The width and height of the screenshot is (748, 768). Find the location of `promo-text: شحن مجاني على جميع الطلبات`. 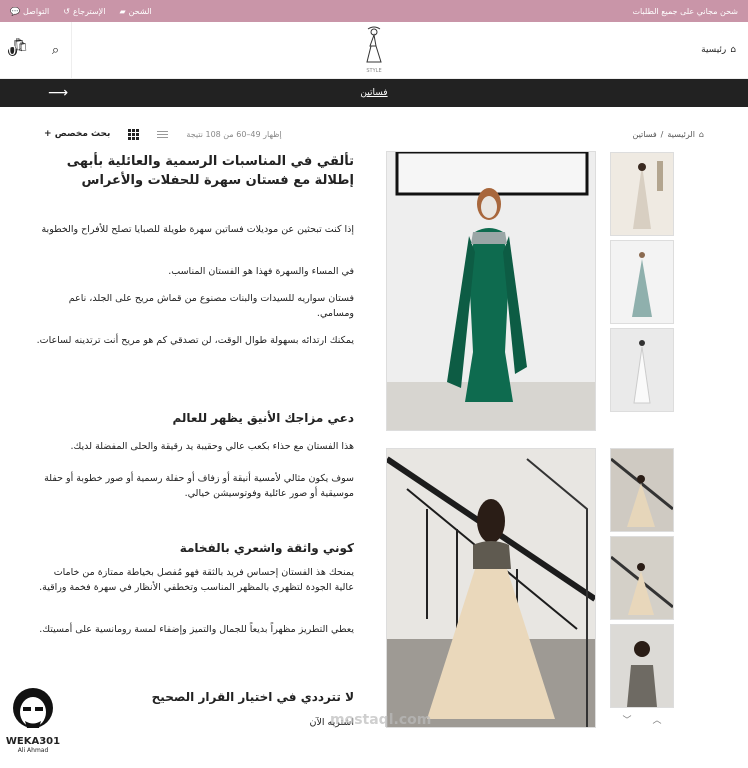

promo-text: شحن مجاني على جميع الطلبات is located at coordinates (685, 11).